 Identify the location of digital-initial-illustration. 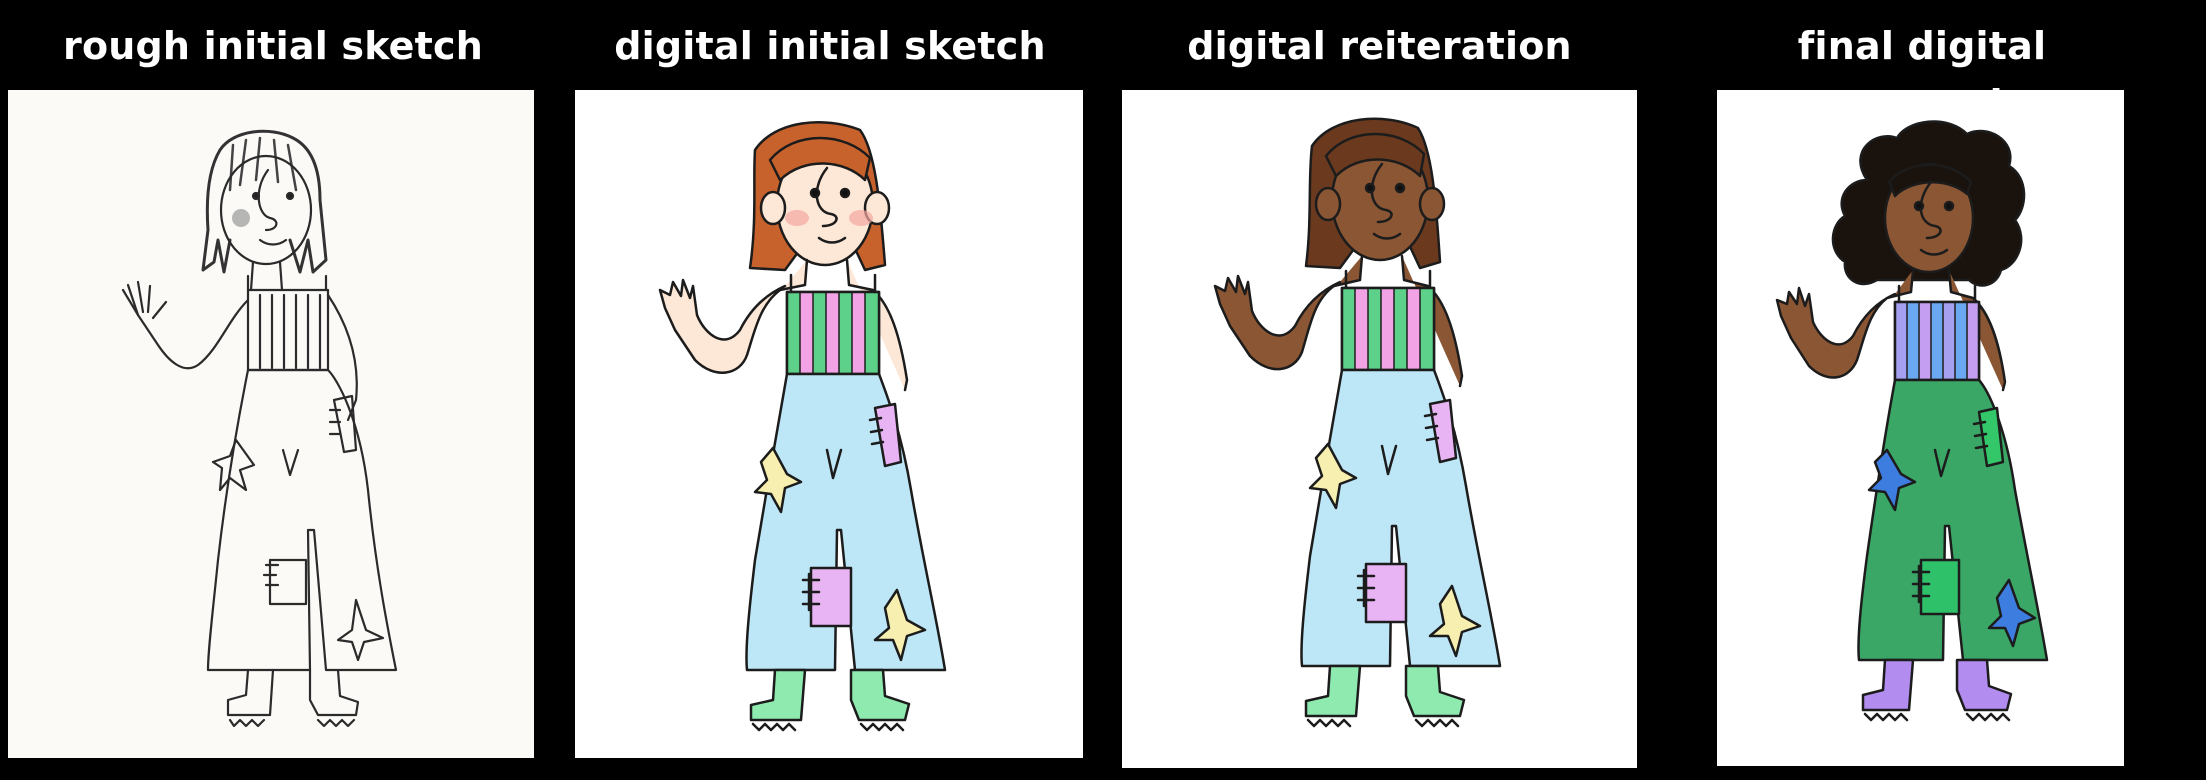
(802, 426).